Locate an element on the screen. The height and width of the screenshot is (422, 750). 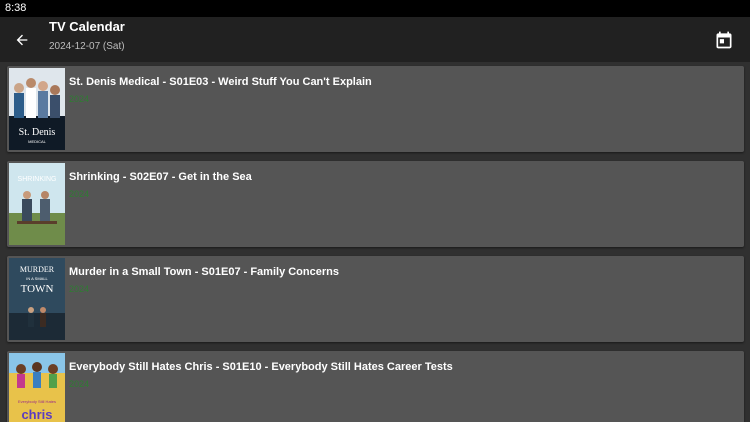
status-time: 8:38 is located at coordinates (16, 8).